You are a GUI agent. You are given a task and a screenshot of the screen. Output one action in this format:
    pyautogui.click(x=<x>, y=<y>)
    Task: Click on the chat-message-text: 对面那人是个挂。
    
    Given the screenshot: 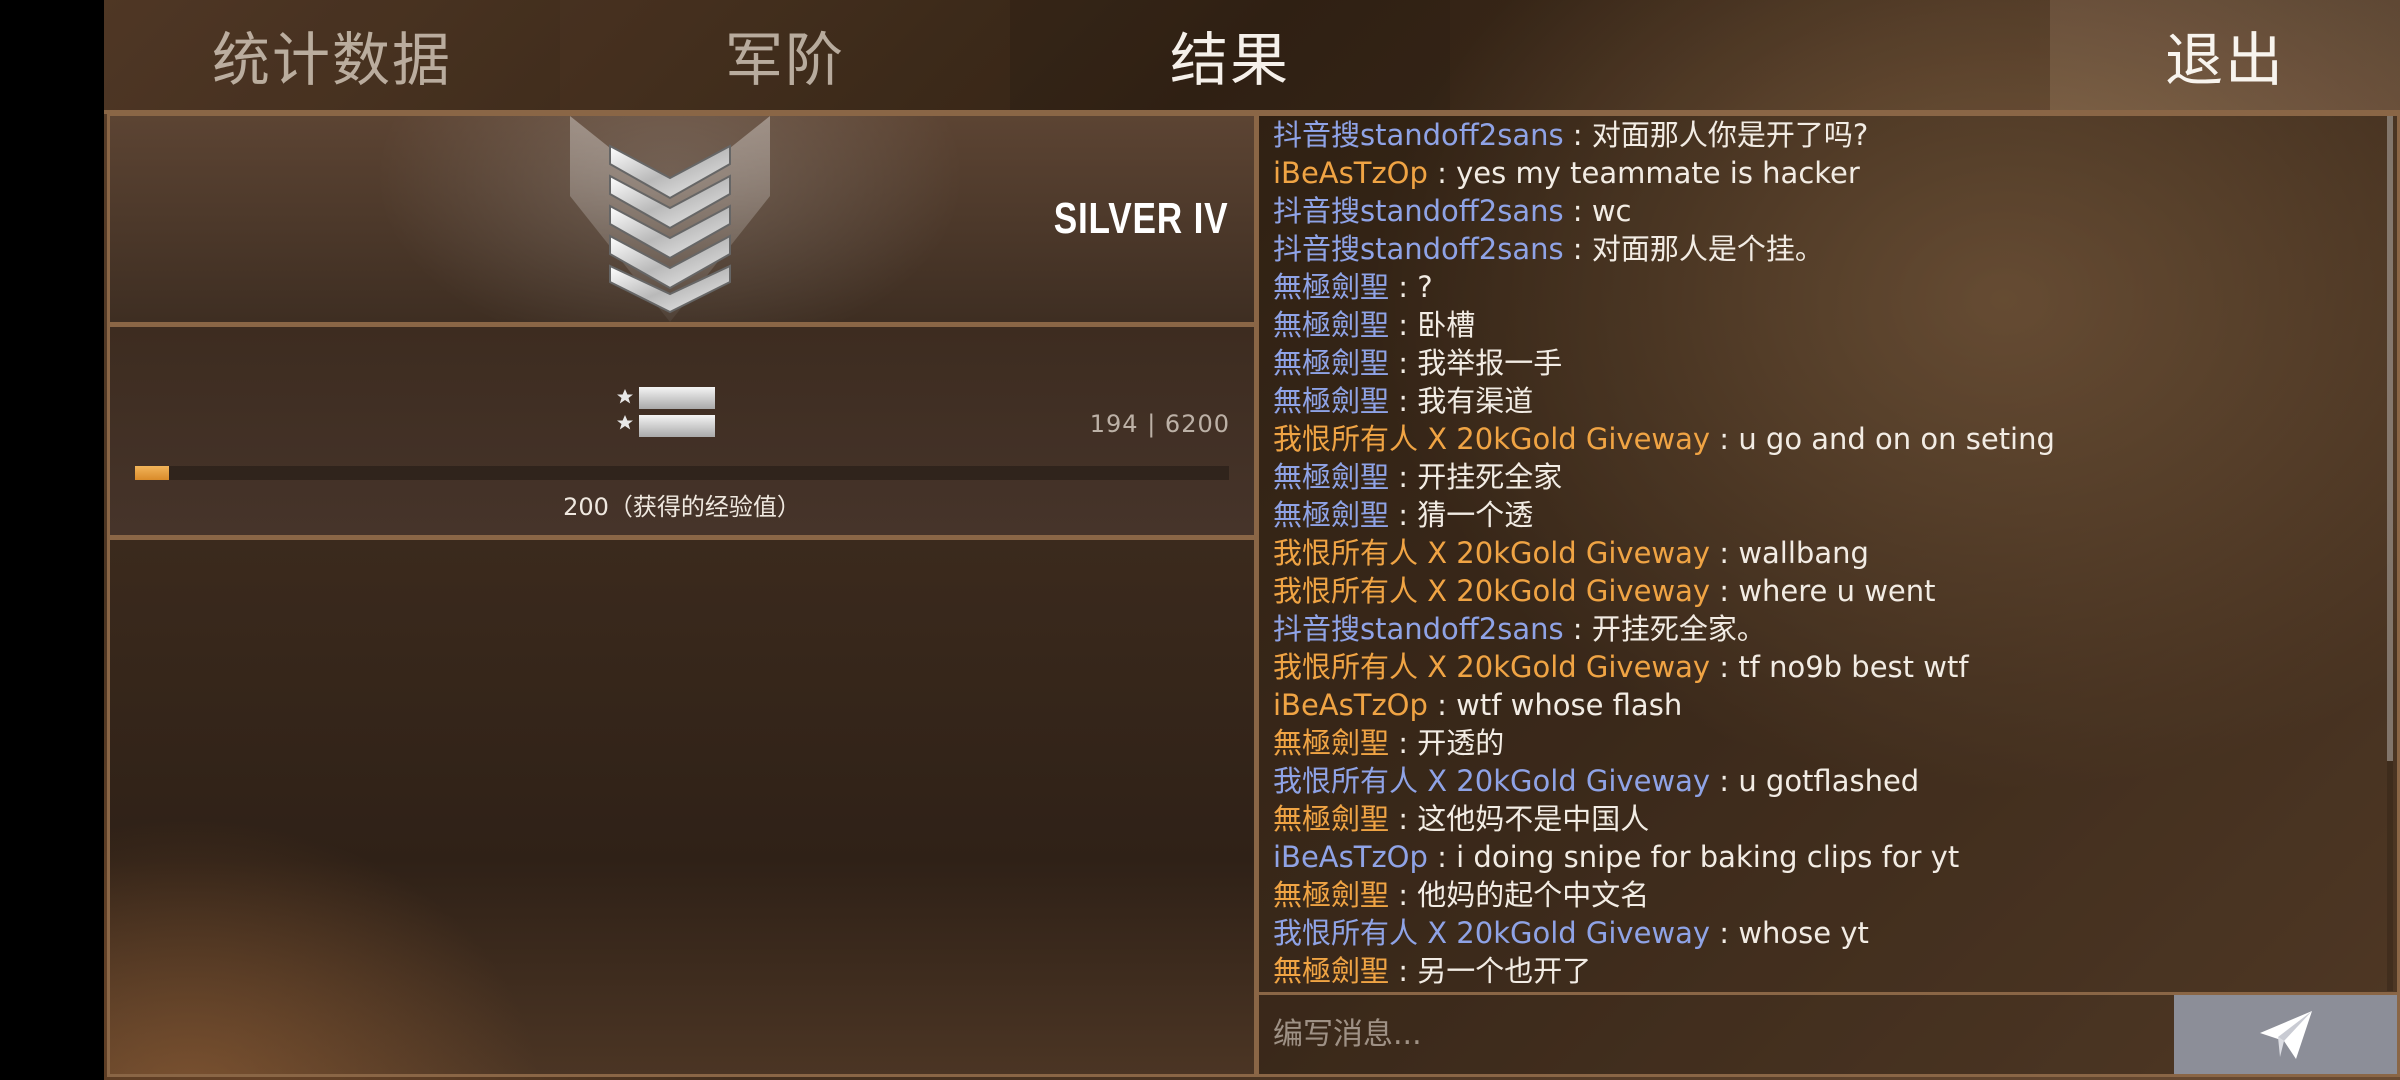 What is the action you would take?
    pyautogui.click(x=1707, y=249)
    